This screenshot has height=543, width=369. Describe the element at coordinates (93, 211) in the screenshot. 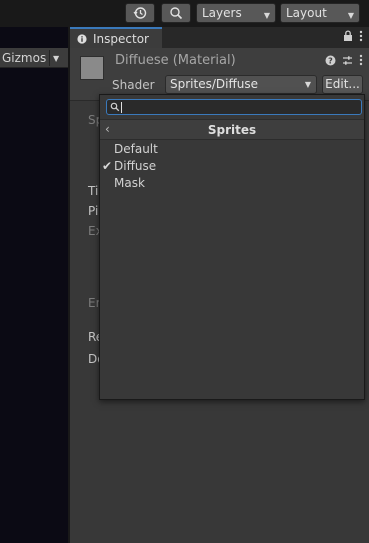

I see `property-label: Pi` at that location.